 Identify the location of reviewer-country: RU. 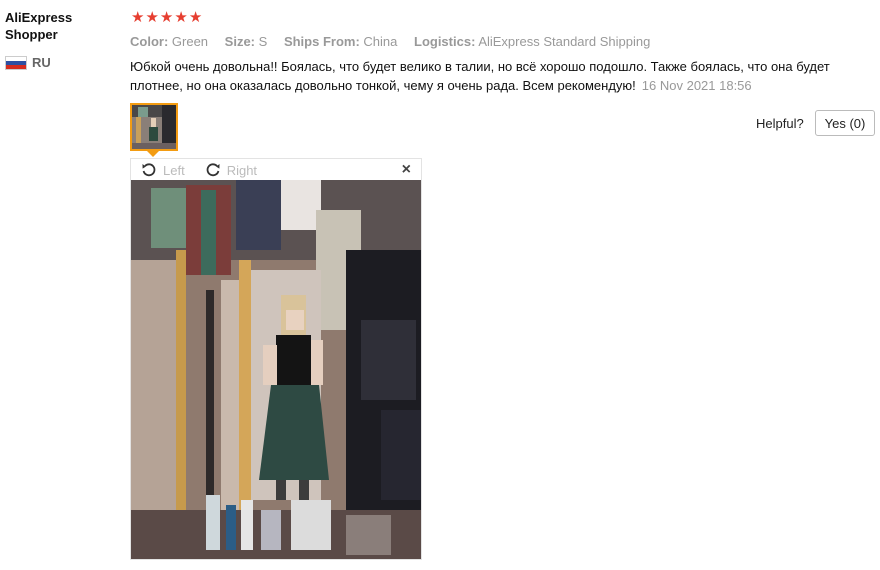
(28, 62).